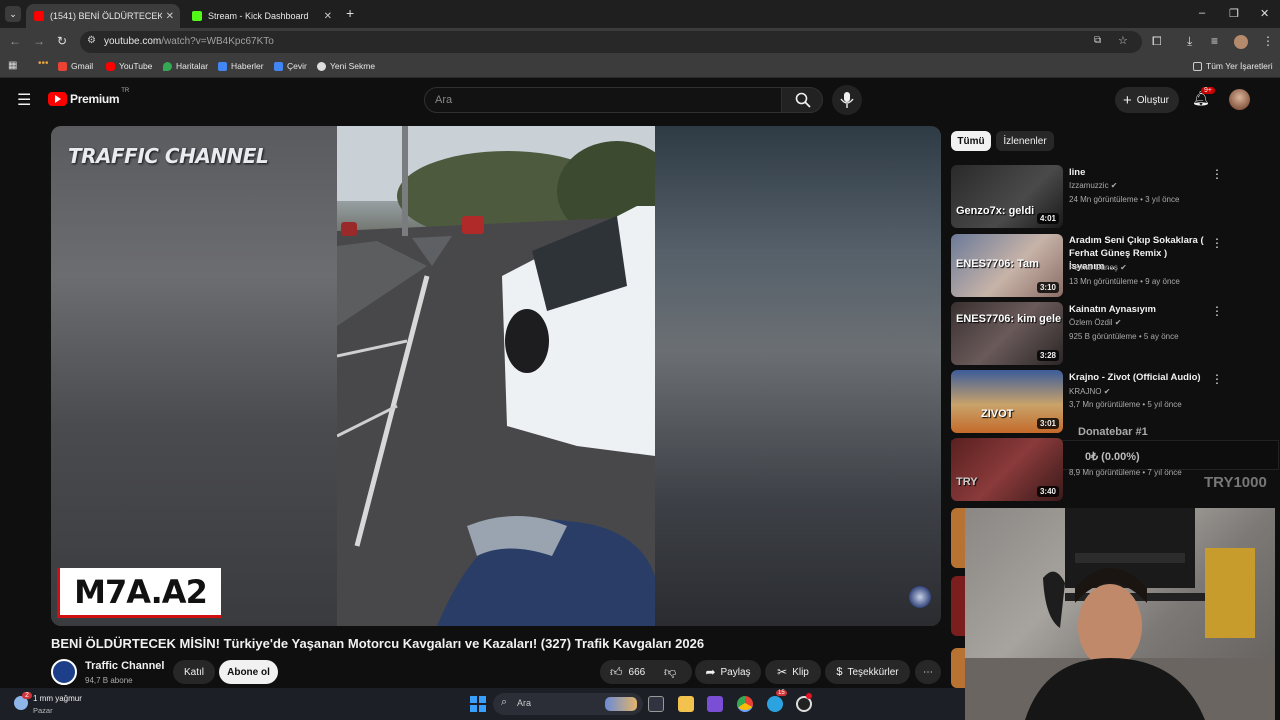  I want to click on bookmark-haberler: Haberler, so click(241, 66).